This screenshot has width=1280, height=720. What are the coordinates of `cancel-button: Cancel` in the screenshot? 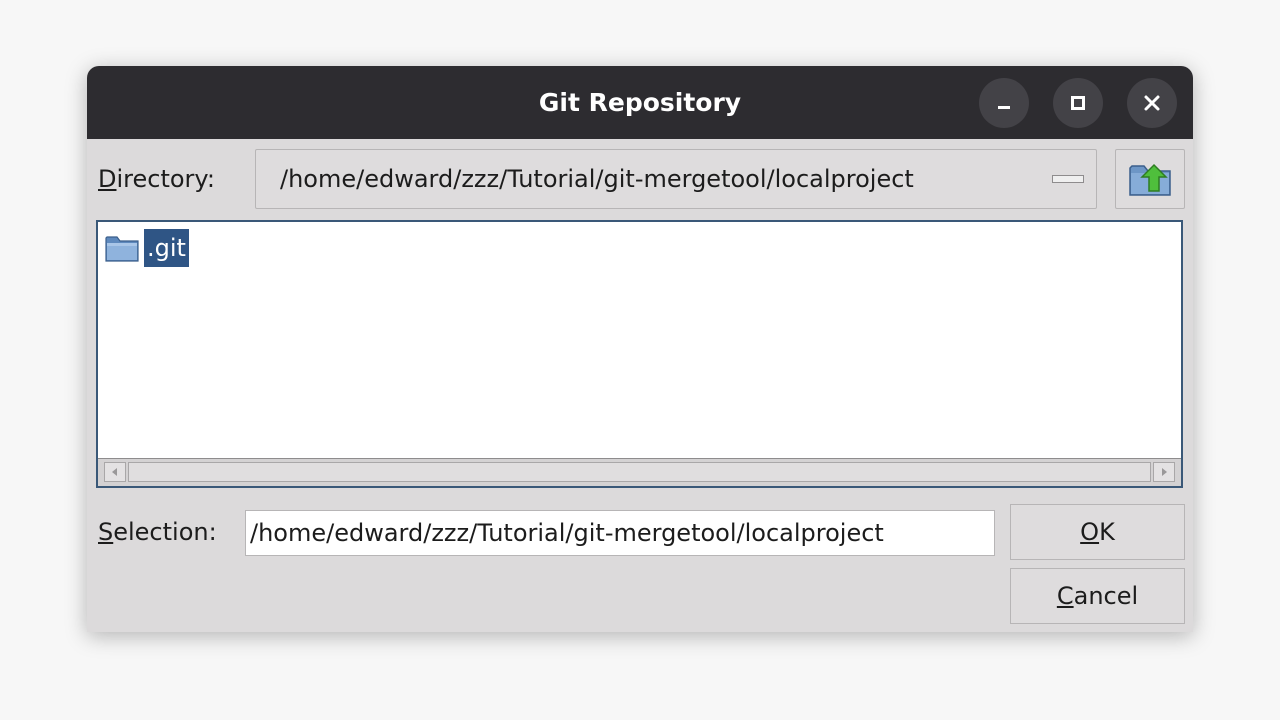 It's located at (1097, 596).